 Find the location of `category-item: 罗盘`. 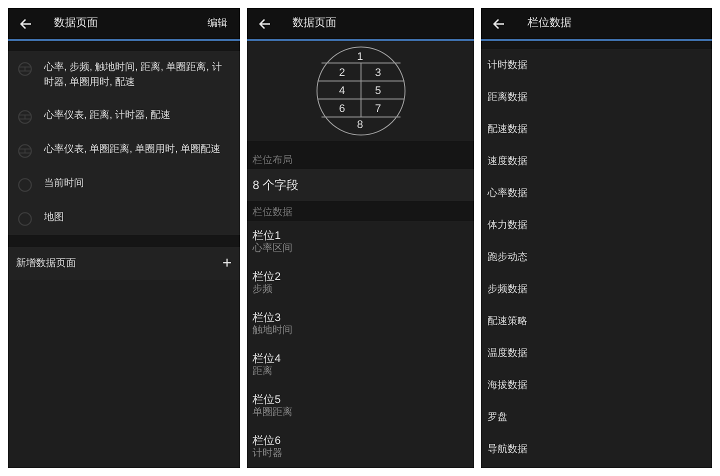

category-item: 罗盘 is located at coordinates (497, 417).